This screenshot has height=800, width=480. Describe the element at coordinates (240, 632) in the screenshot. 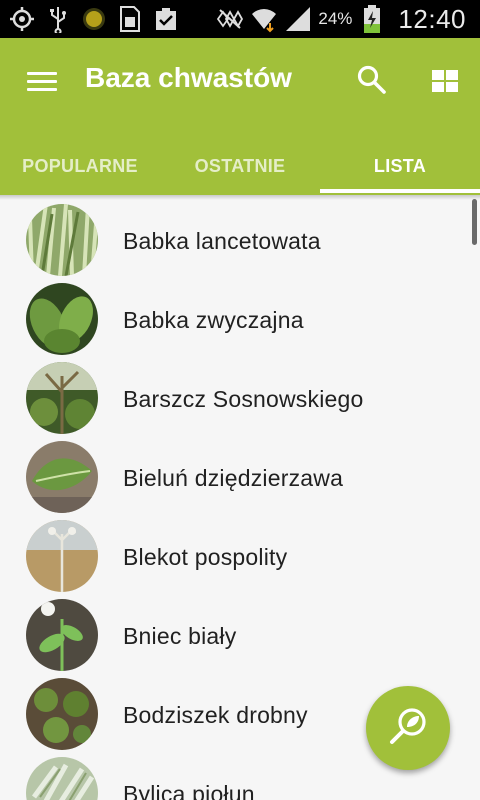

I see `list-item: Bniec biały` at that location.